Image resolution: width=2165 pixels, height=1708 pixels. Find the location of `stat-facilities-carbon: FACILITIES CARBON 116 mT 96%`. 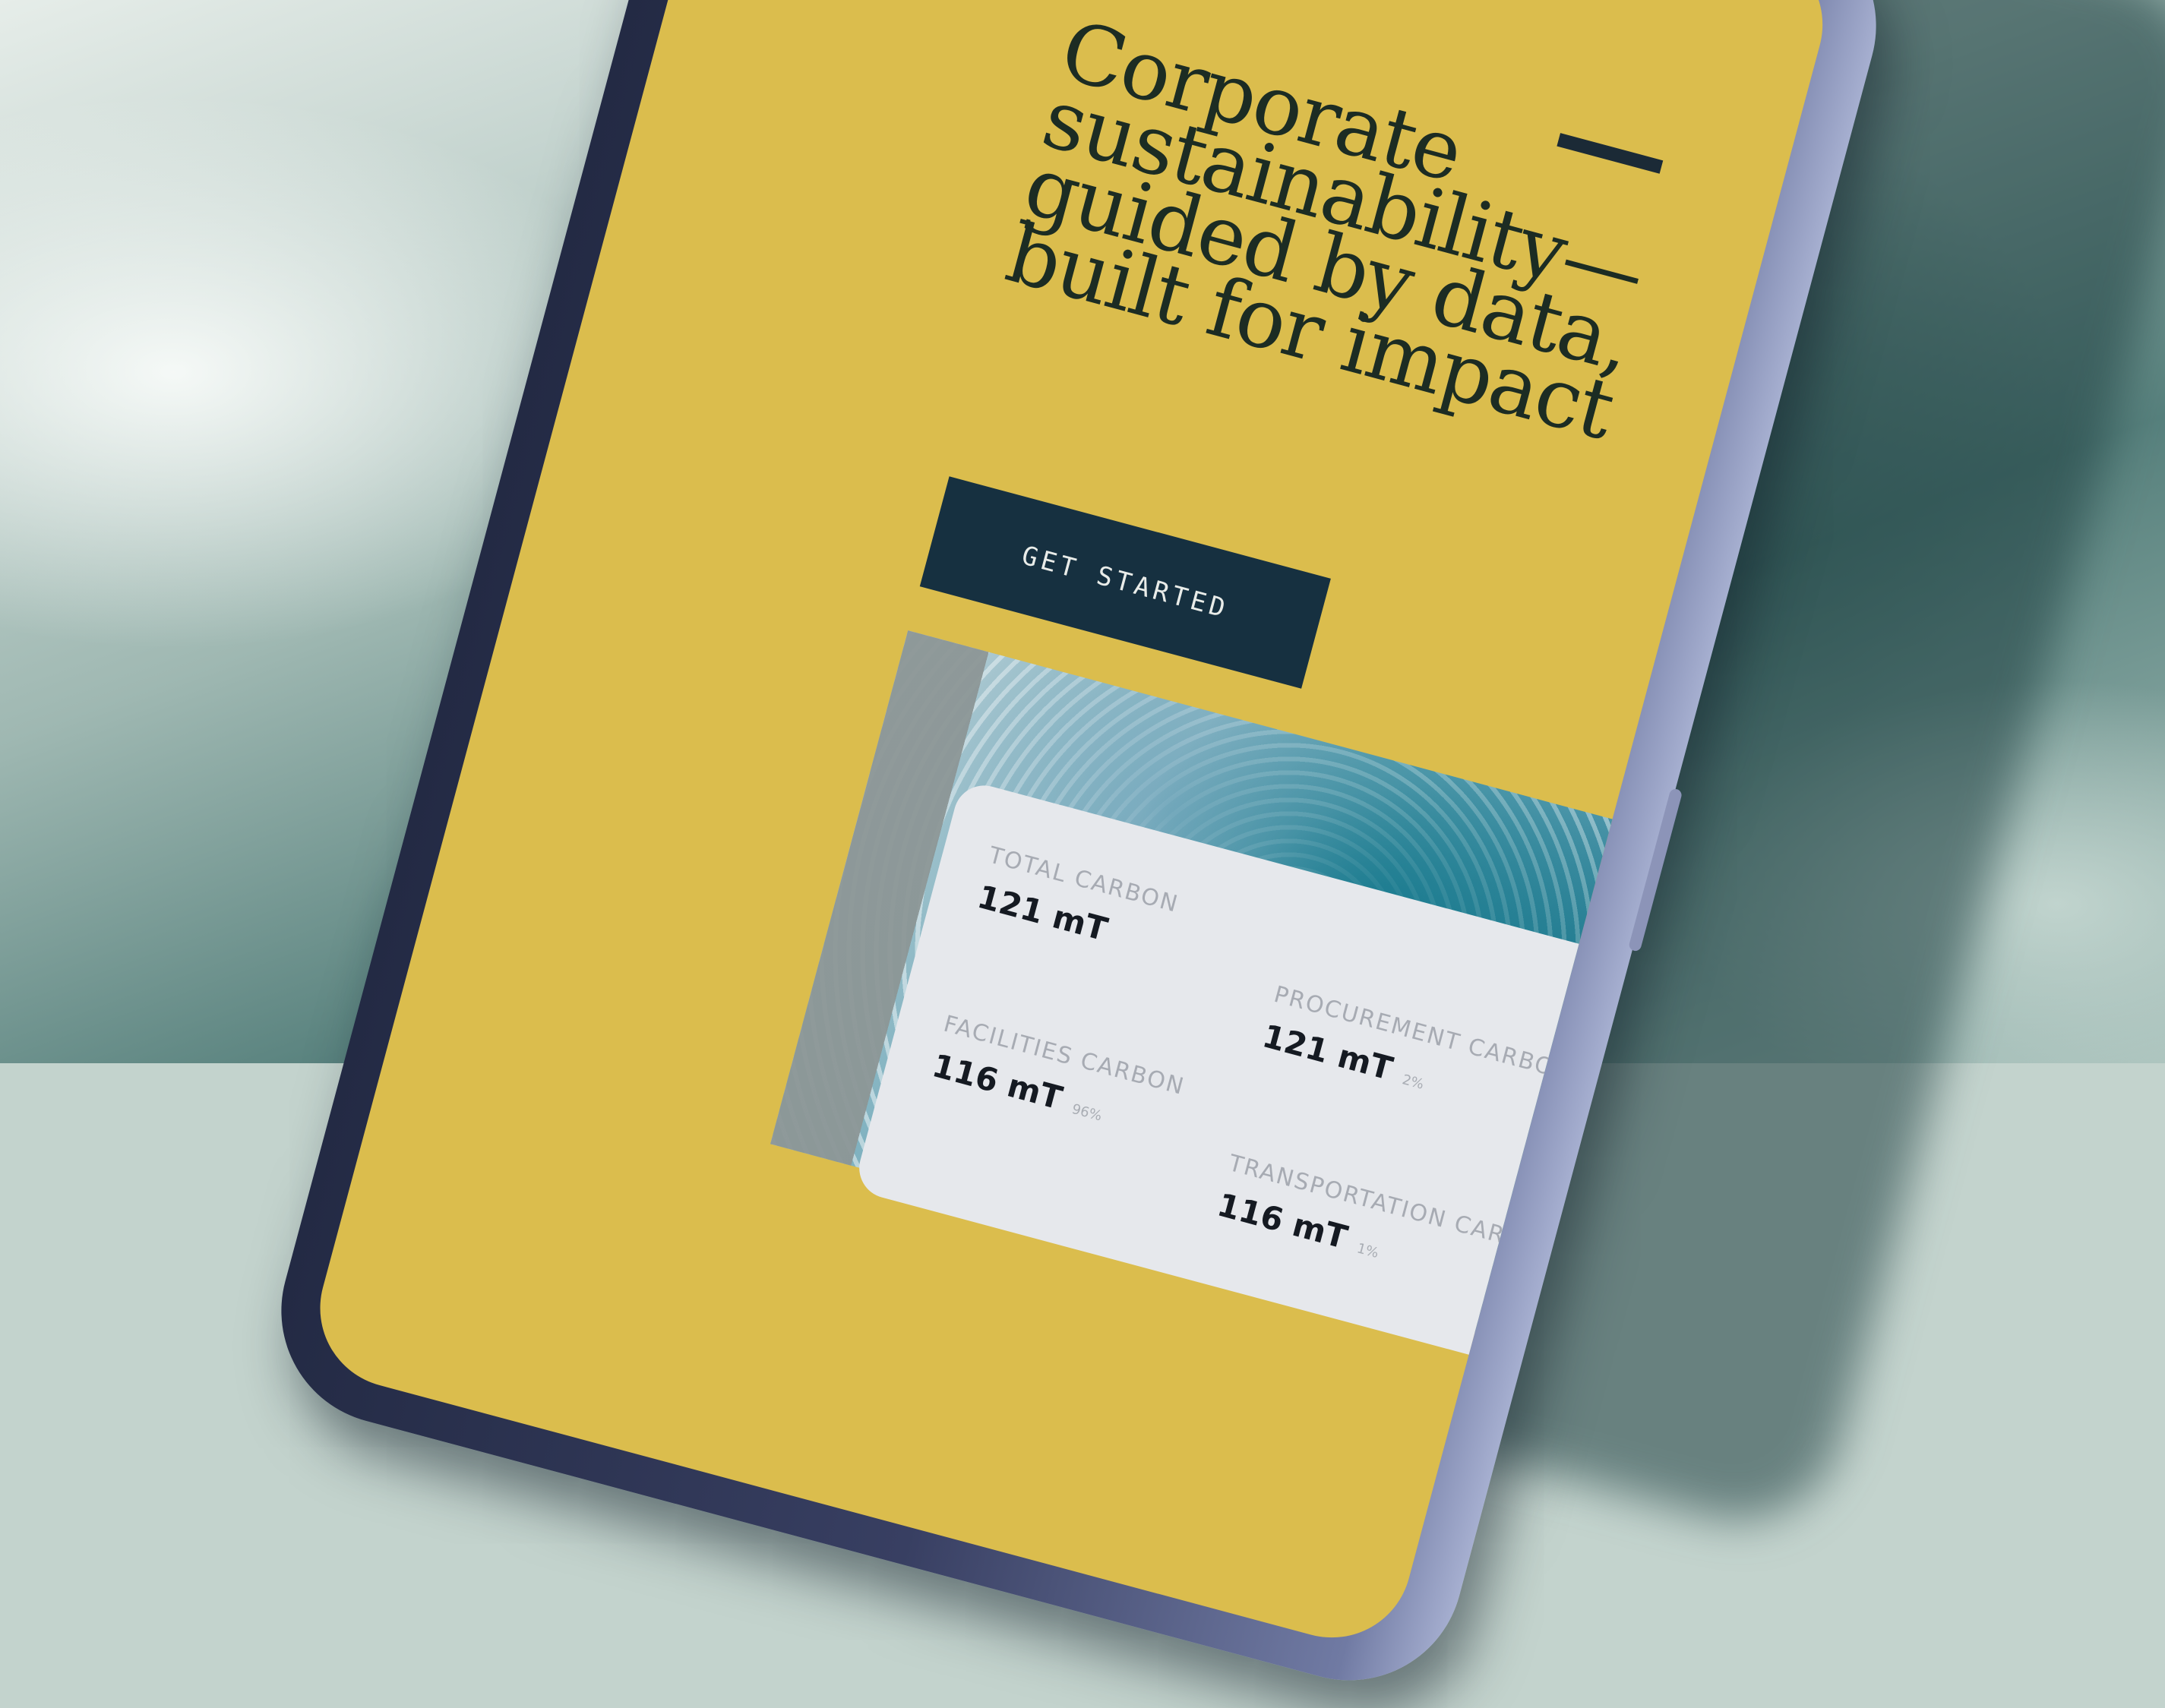

stat-facilities-carbon: FACILITIES CARBON 116 mT 96% is located at coordinates (1058, 1079).